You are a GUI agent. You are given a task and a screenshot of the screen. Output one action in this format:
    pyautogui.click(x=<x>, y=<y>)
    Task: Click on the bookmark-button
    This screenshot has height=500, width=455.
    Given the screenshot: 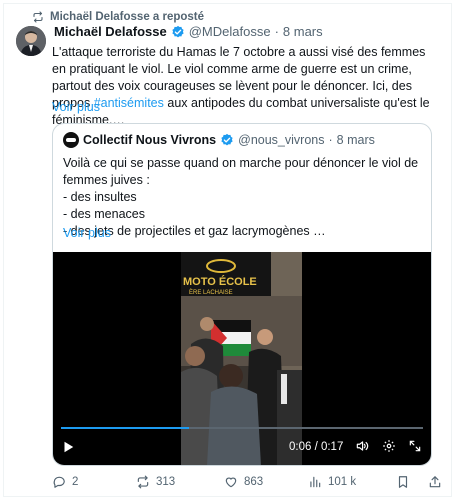 What is the action you would take?
    pyautogui.click(x=403, y=482)
    